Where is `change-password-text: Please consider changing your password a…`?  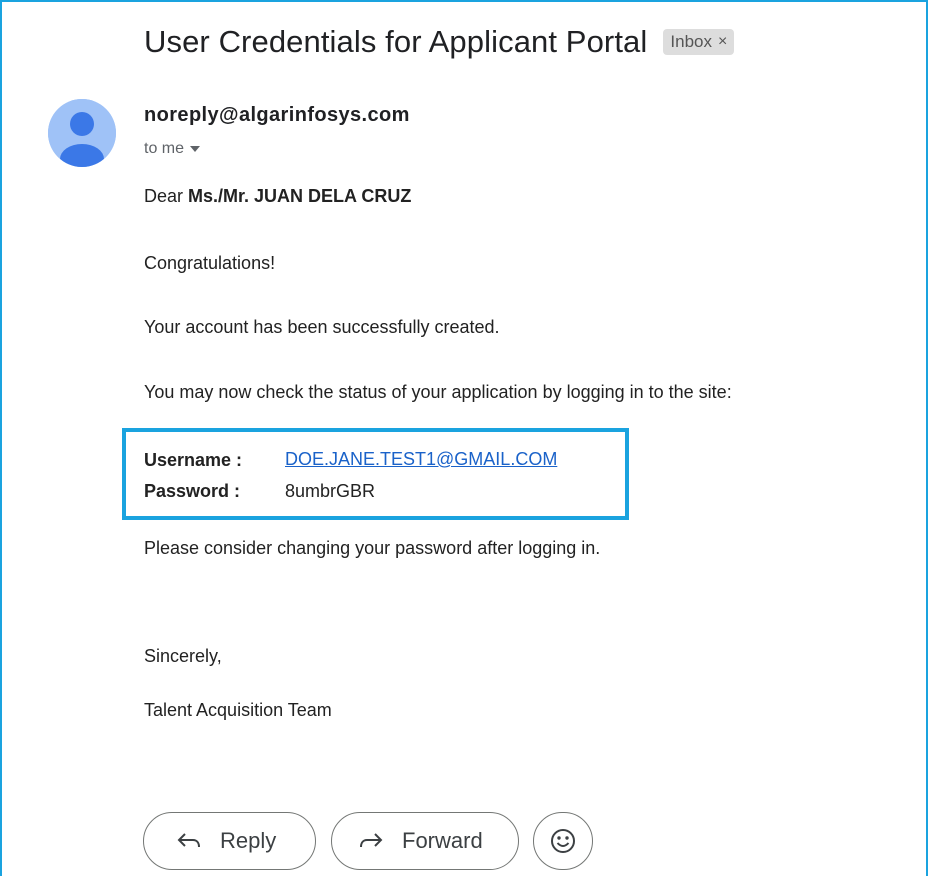 change-password-text: Please consider changing your password a… is located at coordinates (372, 548).